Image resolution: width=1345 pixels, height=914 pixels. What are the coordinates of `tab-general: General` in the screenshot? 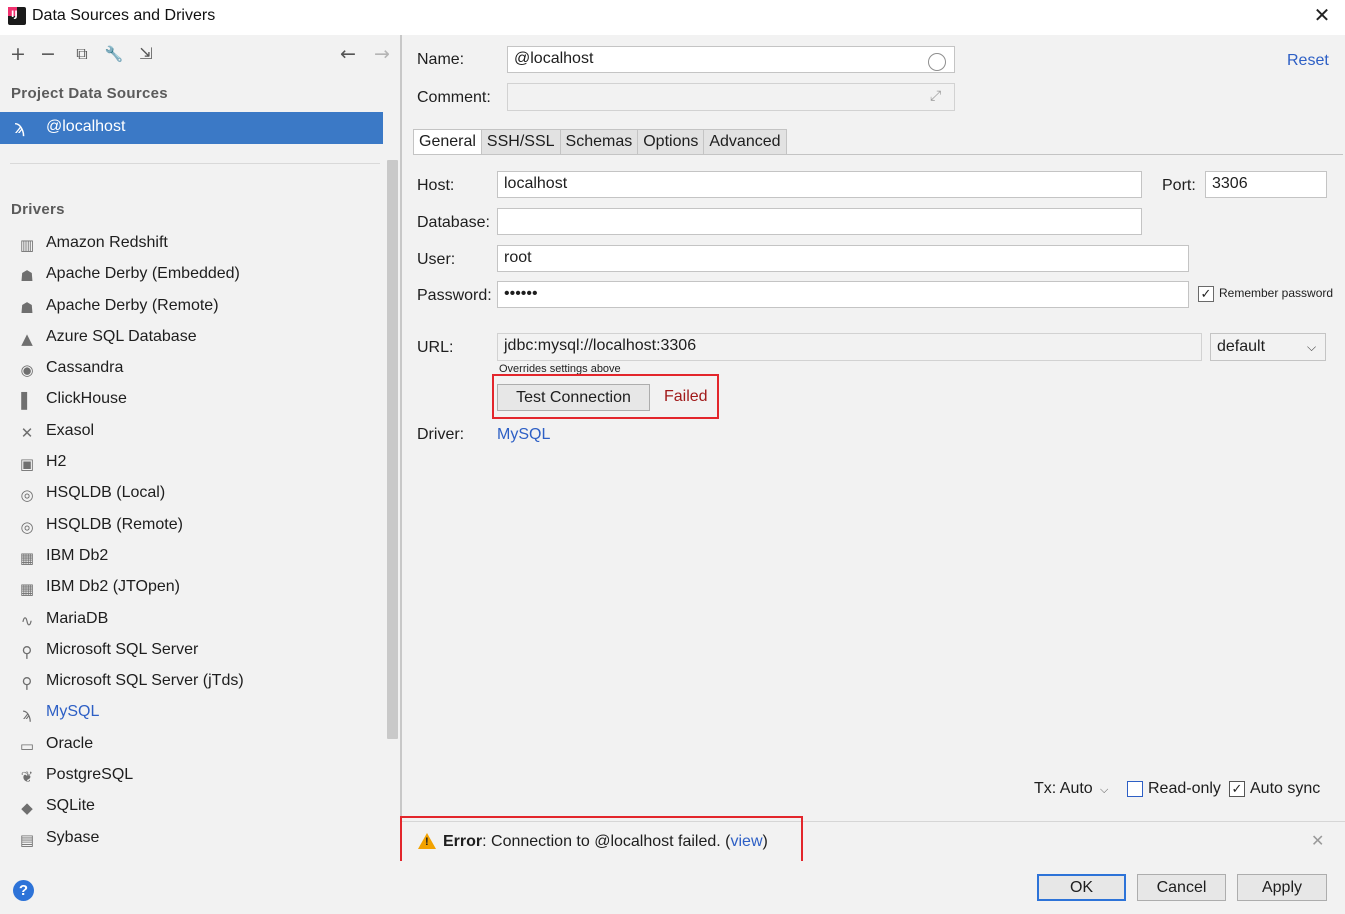 It's located at (447, 142).